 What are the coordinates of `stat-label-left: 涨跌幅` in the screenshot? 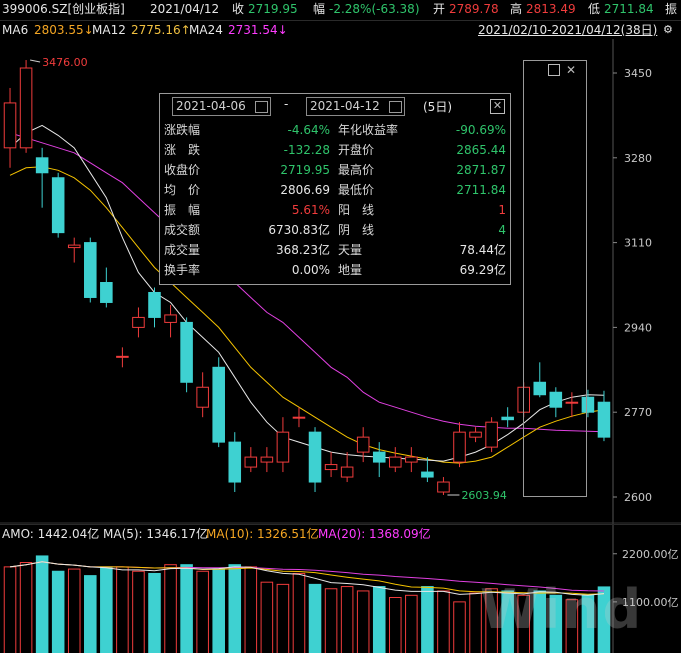 It's located at (182, 130).